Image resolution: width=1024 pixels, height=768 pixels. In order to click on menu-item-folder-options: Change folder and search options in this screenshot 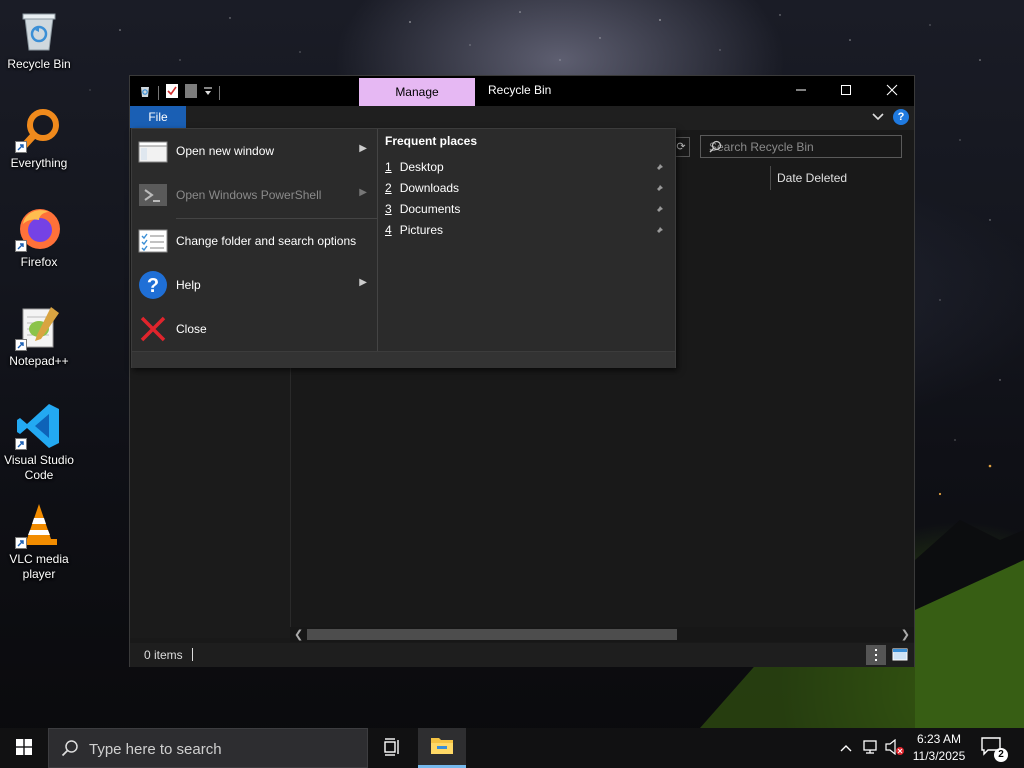, I will do `click(254, 241)`.